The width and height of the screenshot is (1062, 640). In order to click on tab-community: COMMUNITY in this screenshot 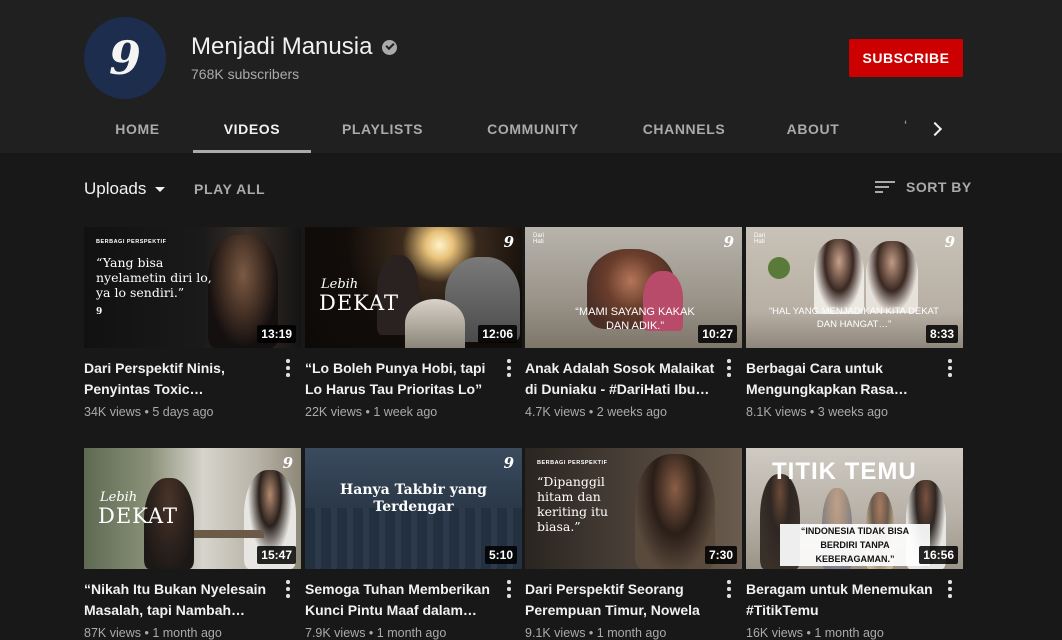, I will do `click(533, 129)`.